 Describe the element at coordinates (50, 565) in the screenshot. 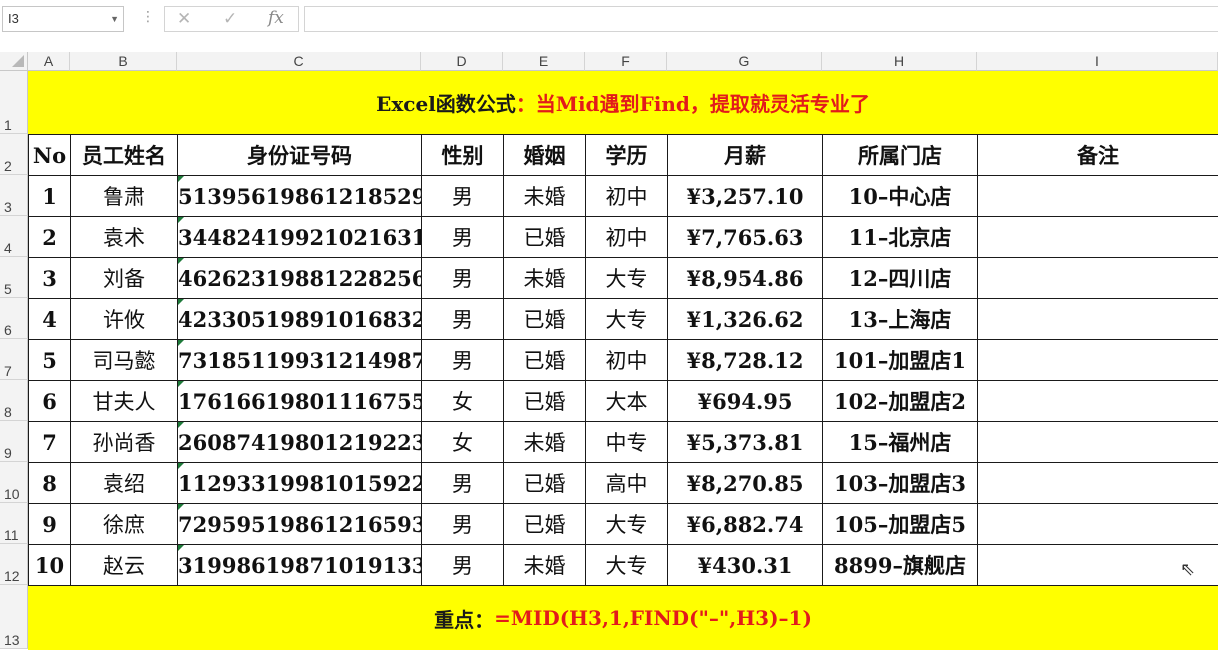

I see `table-cell: 10` at that location.